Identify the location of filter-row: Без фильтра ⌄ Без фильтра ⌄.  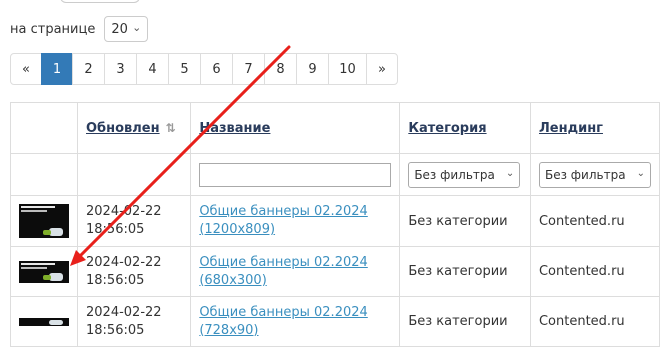
(335, 174).